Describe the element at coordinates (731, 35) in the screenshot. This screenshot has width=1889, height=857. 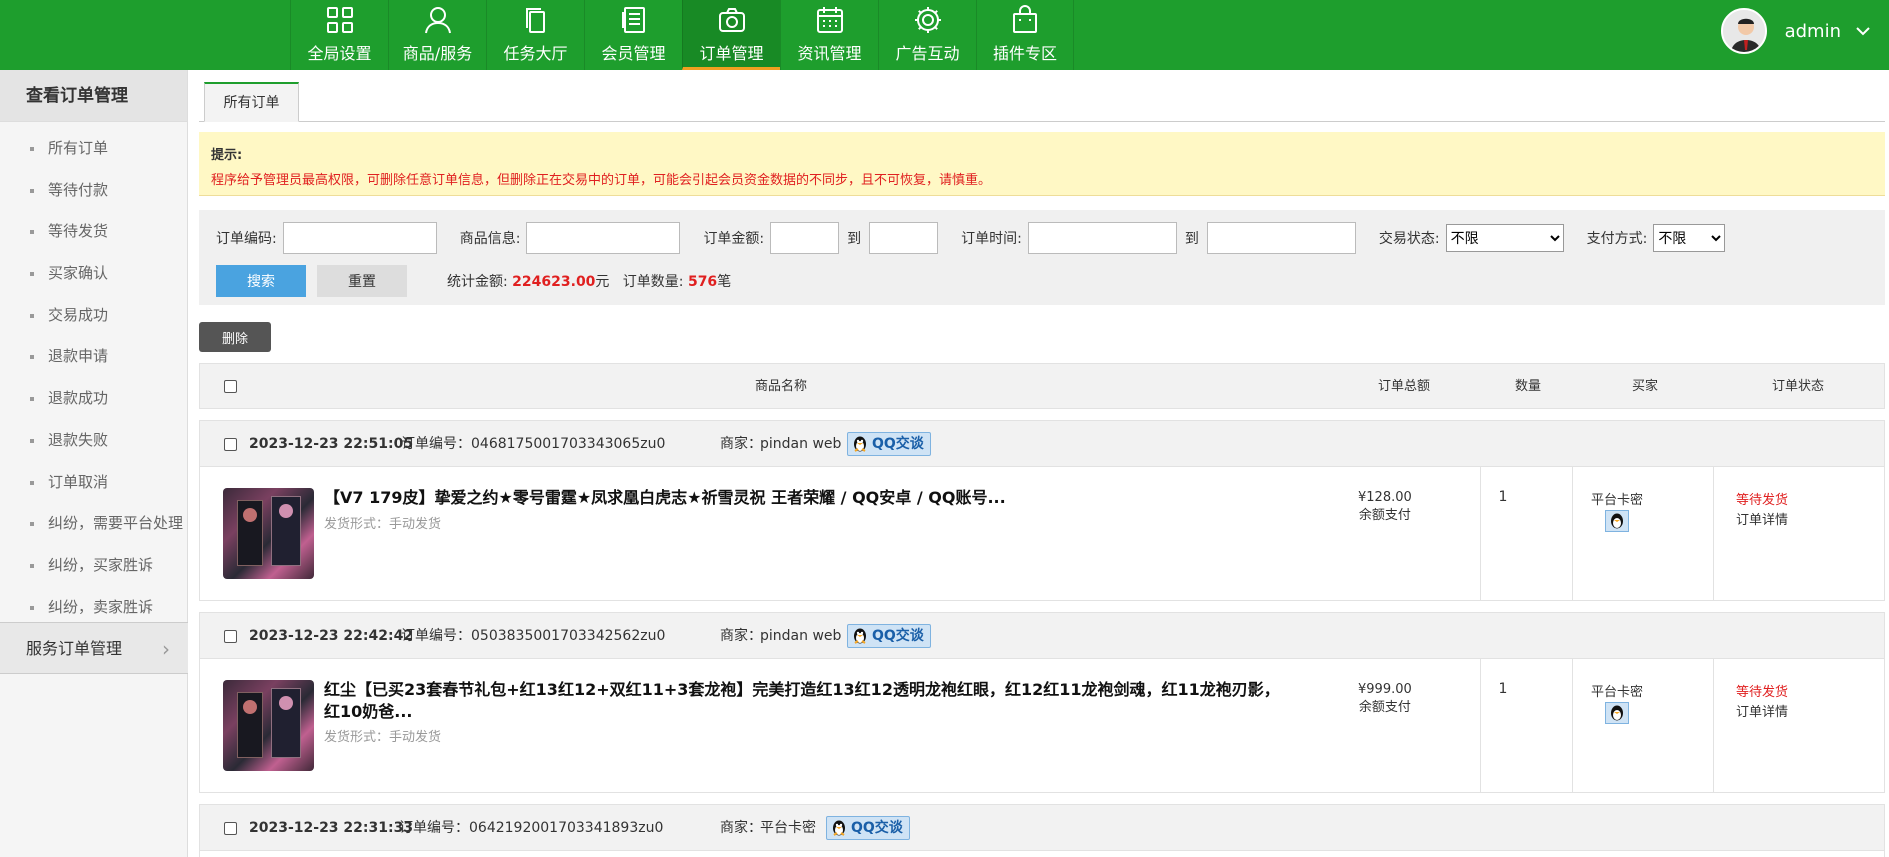
I see `nav-order-management: 订单管理` at that location.